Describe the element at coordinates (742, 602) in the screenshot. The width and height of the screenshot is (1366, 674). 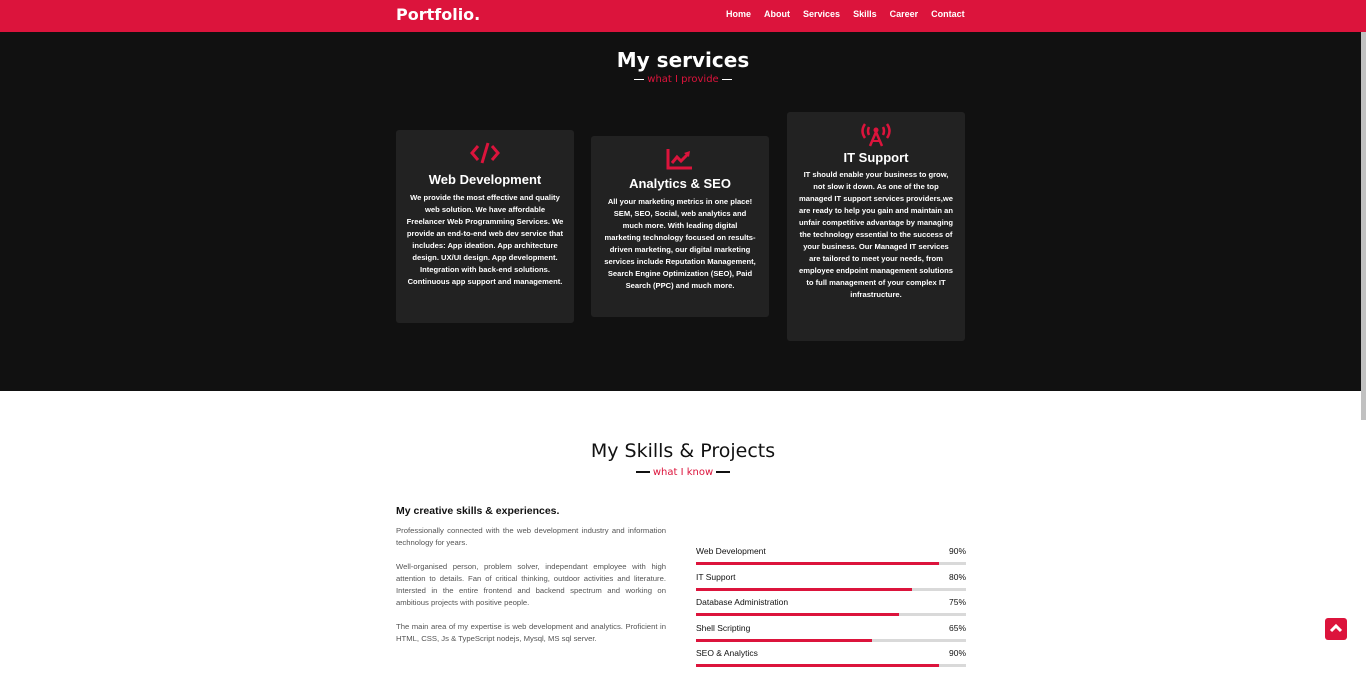
I see `skill-bar-label: Database Administration` at that location.